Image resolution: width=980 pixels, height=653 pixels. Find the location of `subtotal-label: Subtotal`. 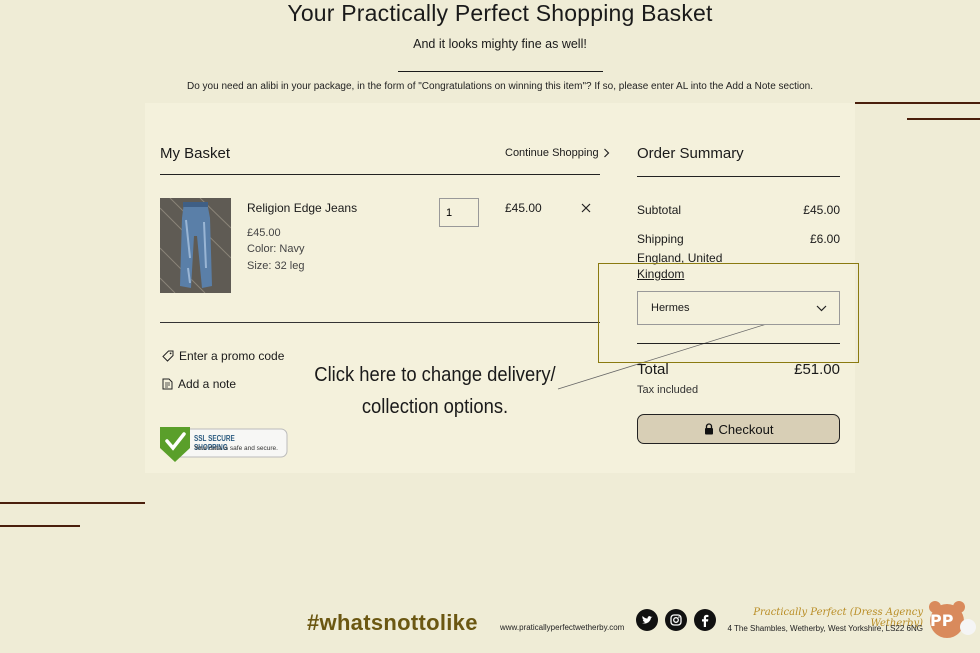

subtotal-label: Subtotal is located at coordinates (659, 210).